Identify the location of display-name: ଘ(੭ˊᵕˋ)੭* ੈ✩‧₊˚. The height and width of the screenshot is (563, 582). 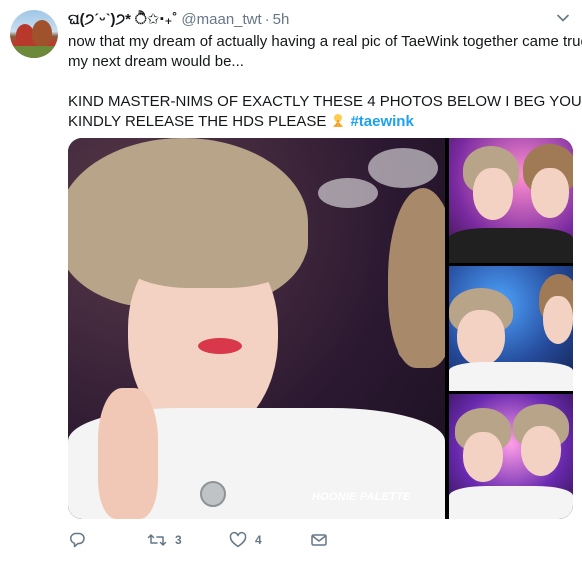
(122, 19).